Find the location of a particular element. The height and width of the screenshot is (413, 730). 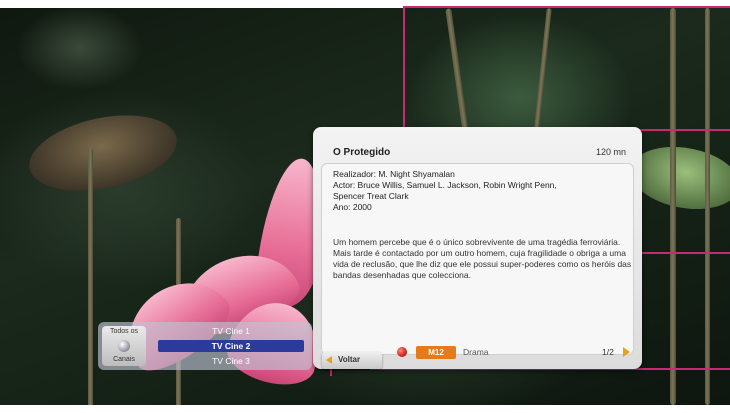

program-genre: Drama is located at coordinates (476, 352).